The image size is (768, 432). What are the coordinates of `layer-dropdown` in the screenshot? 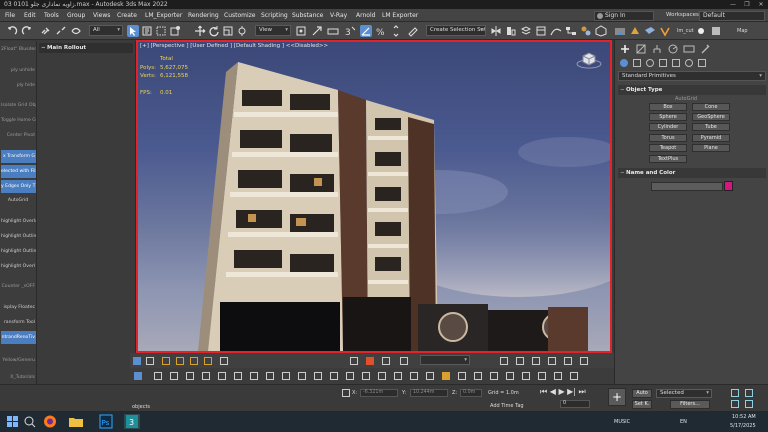 It's located at (445, 360).